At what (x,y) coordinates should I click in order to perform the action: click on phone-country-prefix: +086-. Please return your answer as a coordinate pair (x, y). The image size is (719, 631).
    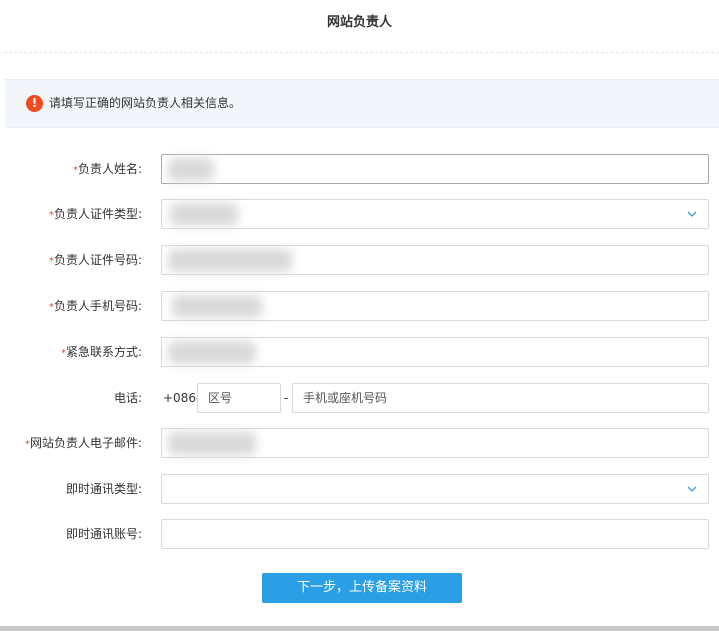
    Looking at the image, I should click on (182, 398).